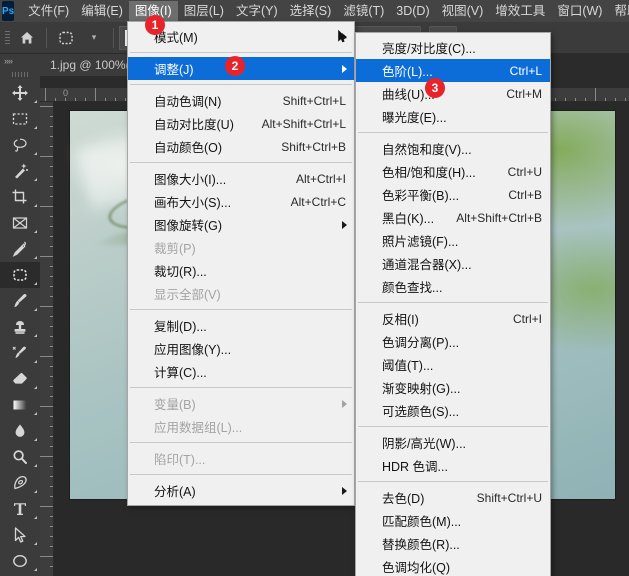 The height and width of the screenshot is (576, 629). Describe the element at coordinates (20, 509) in the screenshot. I see `type-tool` at that location.